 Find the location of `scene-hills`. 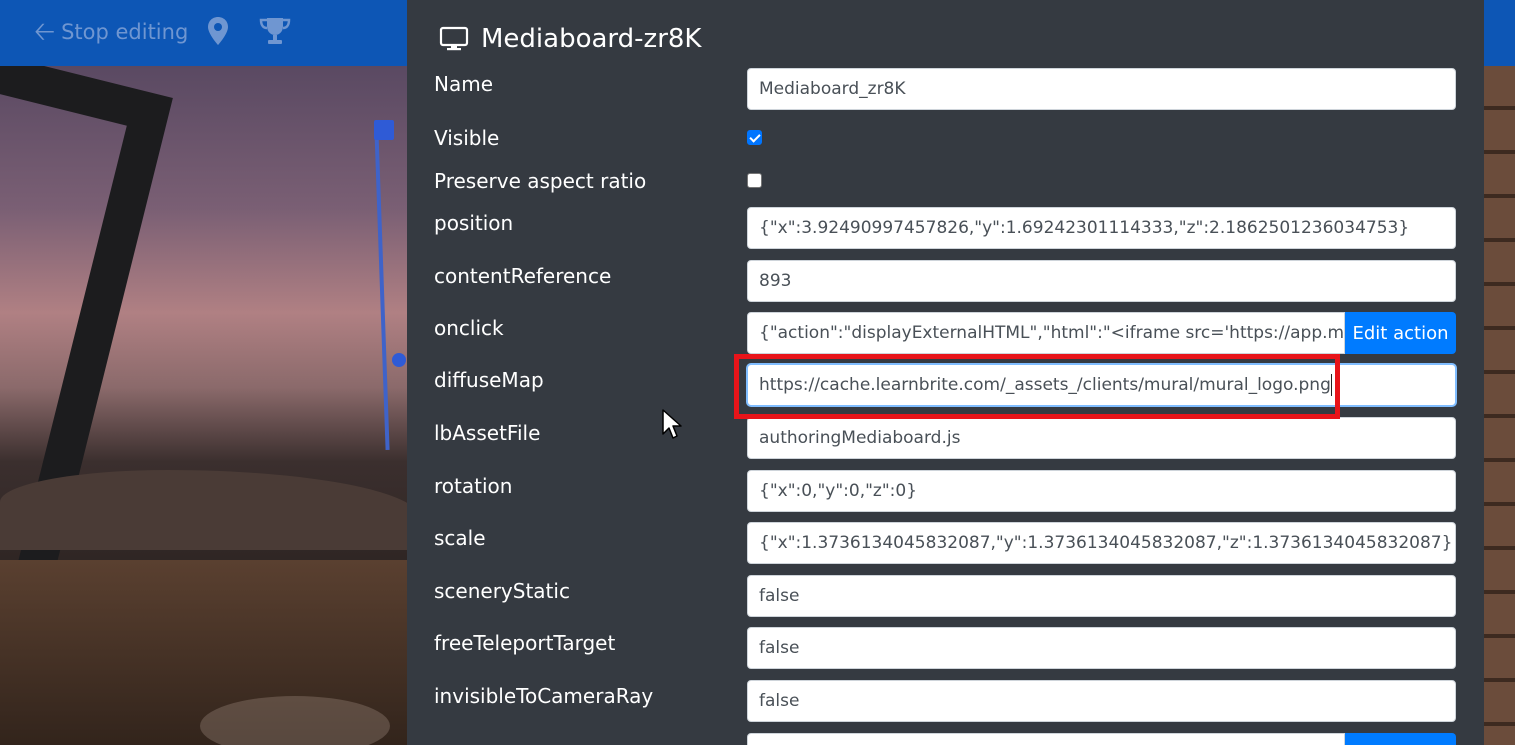

scene-hills is located at coordinates (210, 510).